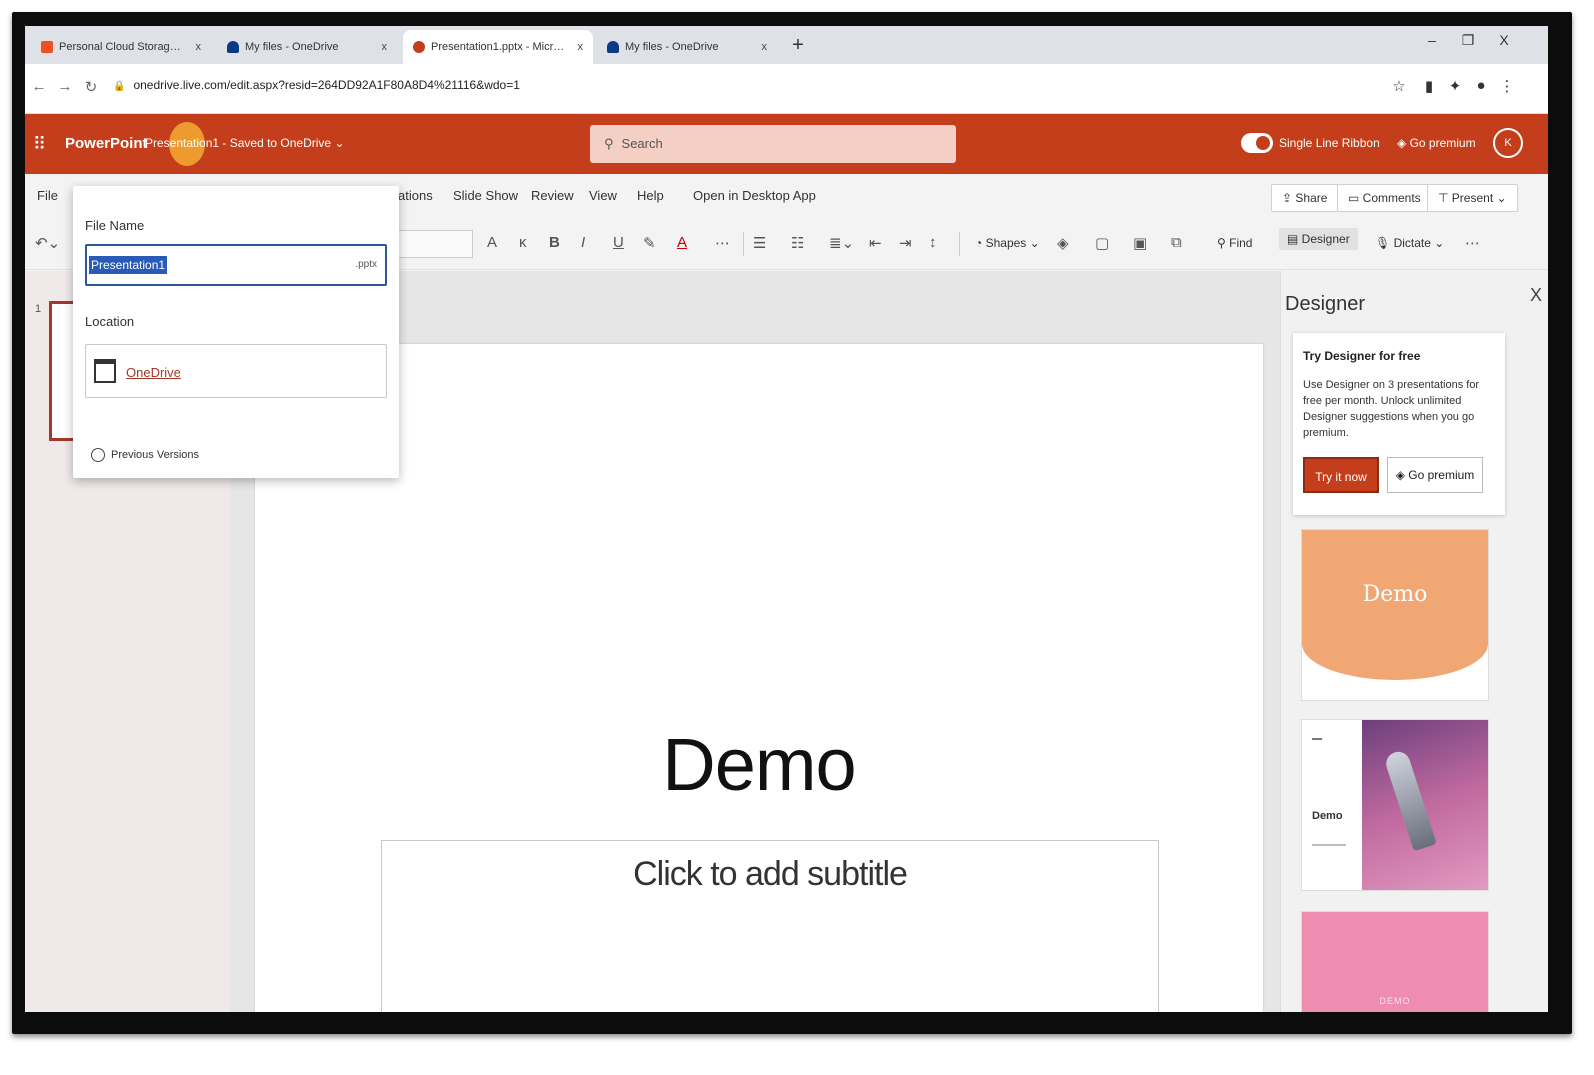 This screenshot has width=1594, height=1075. I want to click on bullets-icon: ☰, so click(759, 243).